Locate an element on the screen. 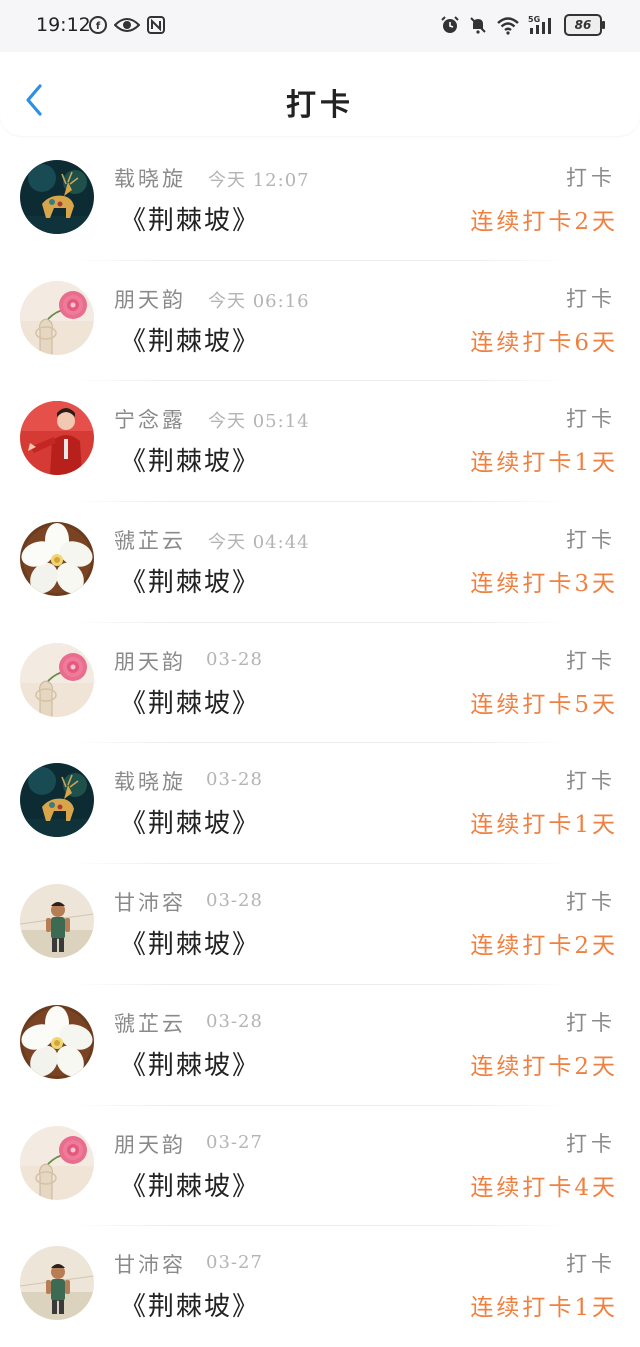 Image resolution: width=640 pixels, height=1347 pixels. streak-count: 连续打卡6天 is located at coordinates (544, 342).